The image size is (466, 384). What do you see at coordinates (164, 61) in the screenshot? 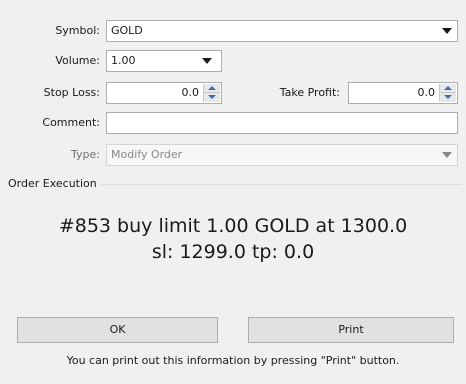
I see `volume-select: 1.00` at bounding box center [164, 61].